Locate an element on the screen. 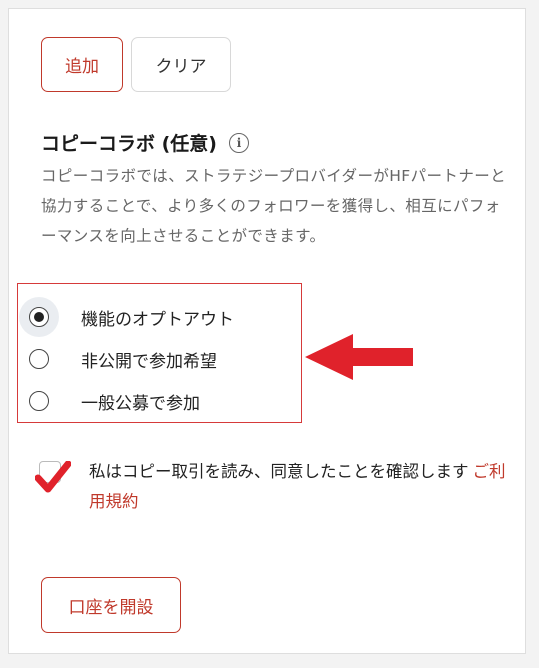 The width and height of the screenshot is (539, 668). left-arrow-icon is located at coordinates (359, 357).